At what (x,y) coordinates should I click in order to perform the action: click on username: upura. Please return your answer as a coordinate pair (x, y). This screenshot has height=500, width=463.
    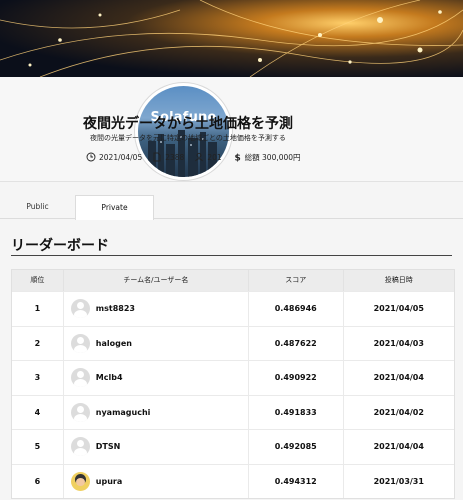
    Looking at the image, I should click on (109, 481).